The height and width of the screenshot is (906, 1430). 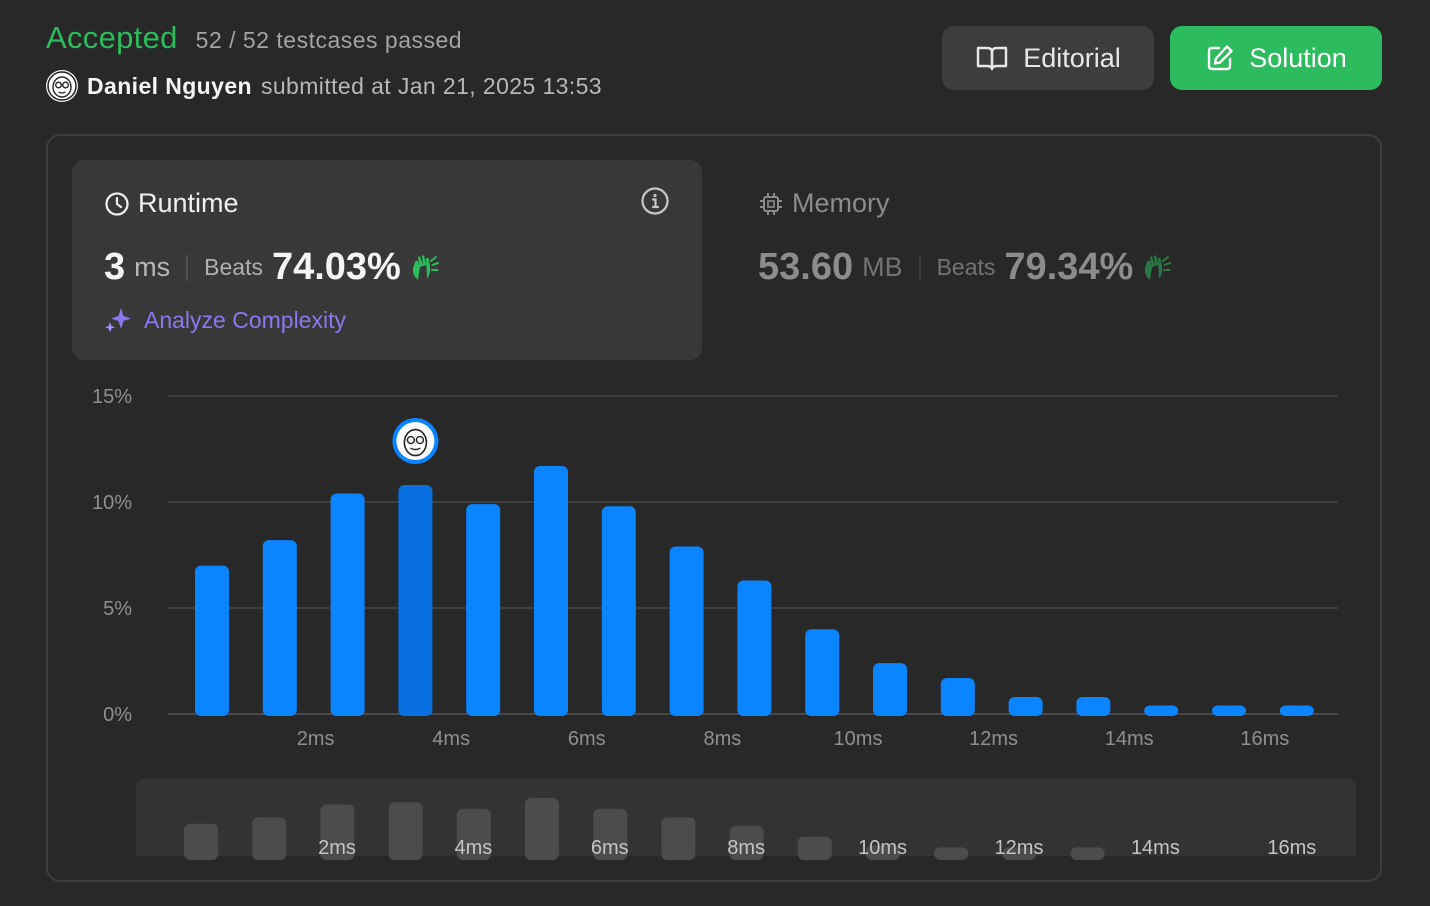 I want to click on runtime-title-label: Runtime, so click(x=188, y=203).